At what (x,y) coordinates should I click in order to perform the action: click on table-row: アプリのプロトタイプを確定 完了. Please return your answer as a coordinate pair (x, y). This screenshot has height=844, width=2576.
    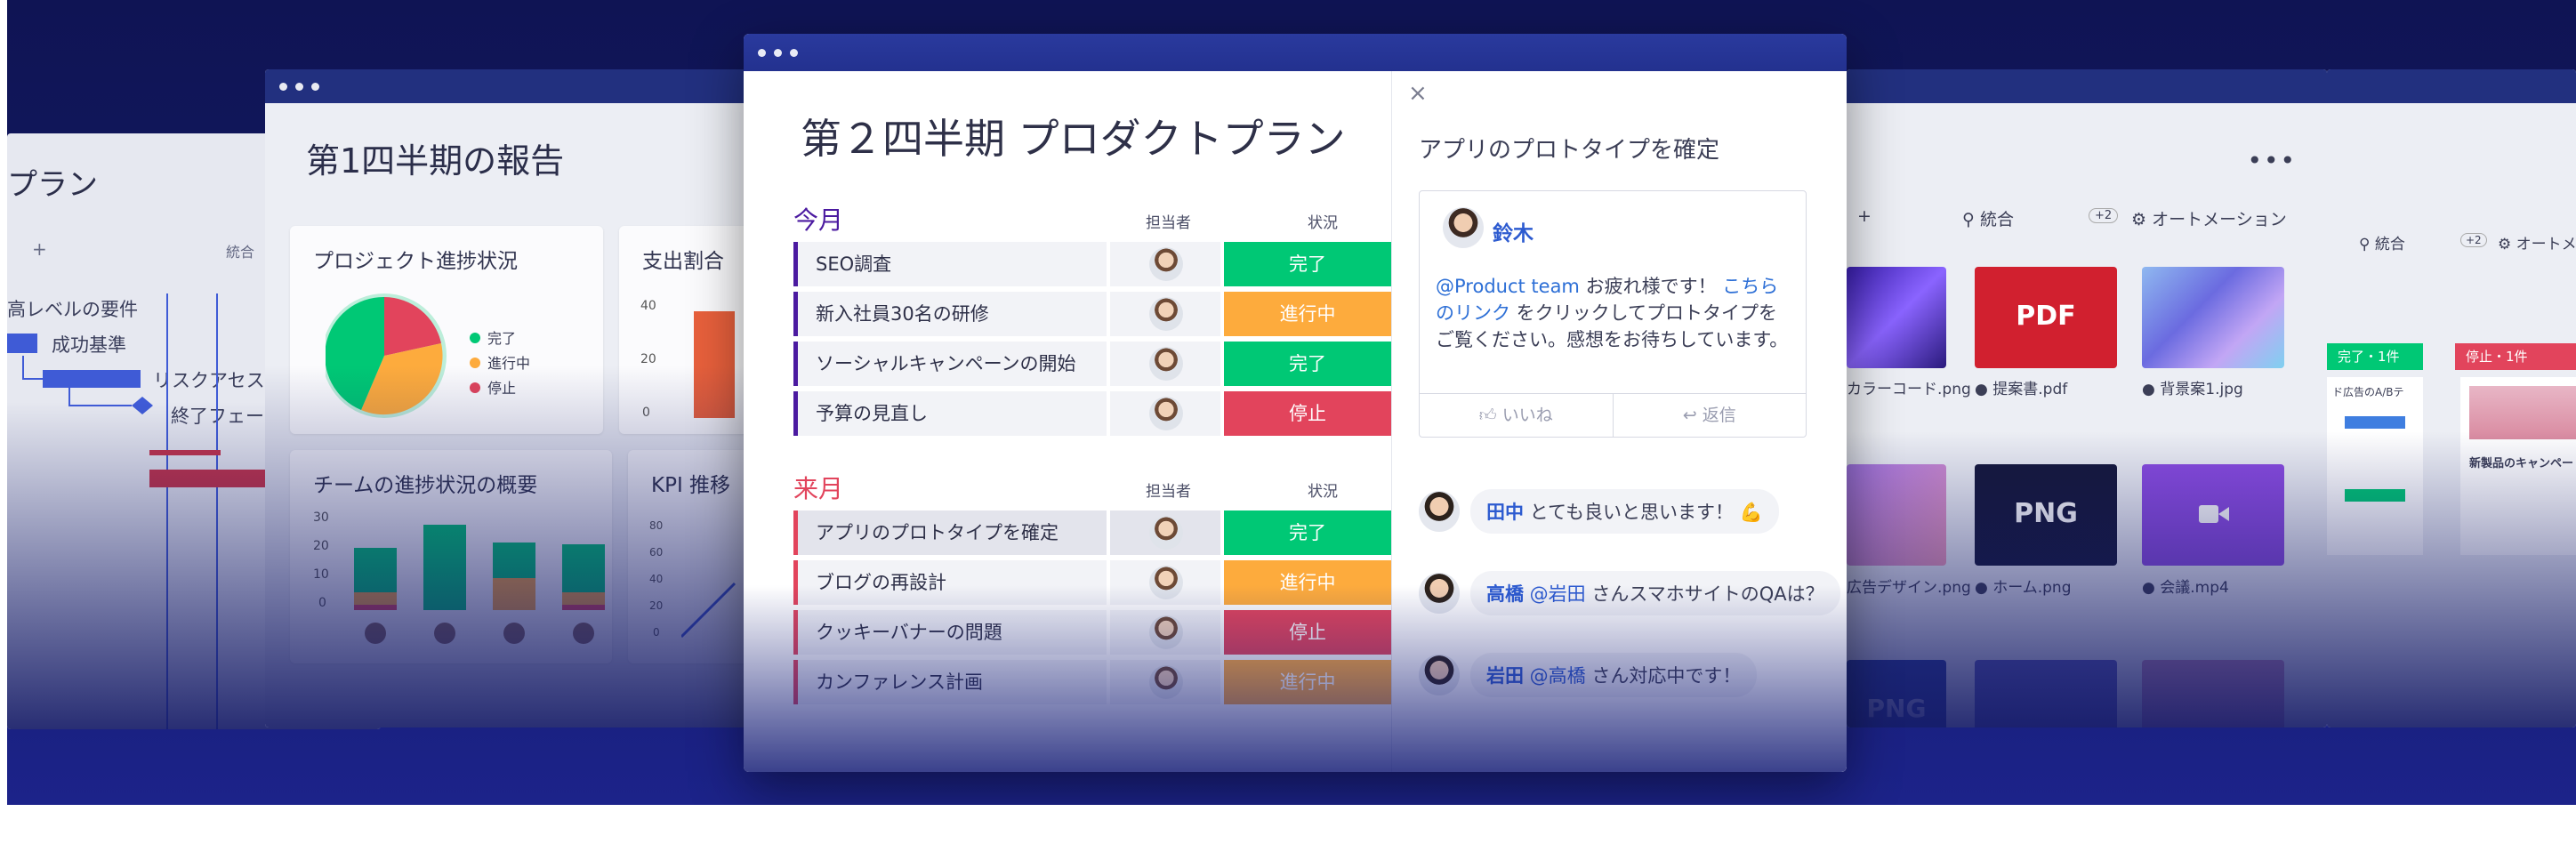
    Looking at the image, I should click on (1092, 532).